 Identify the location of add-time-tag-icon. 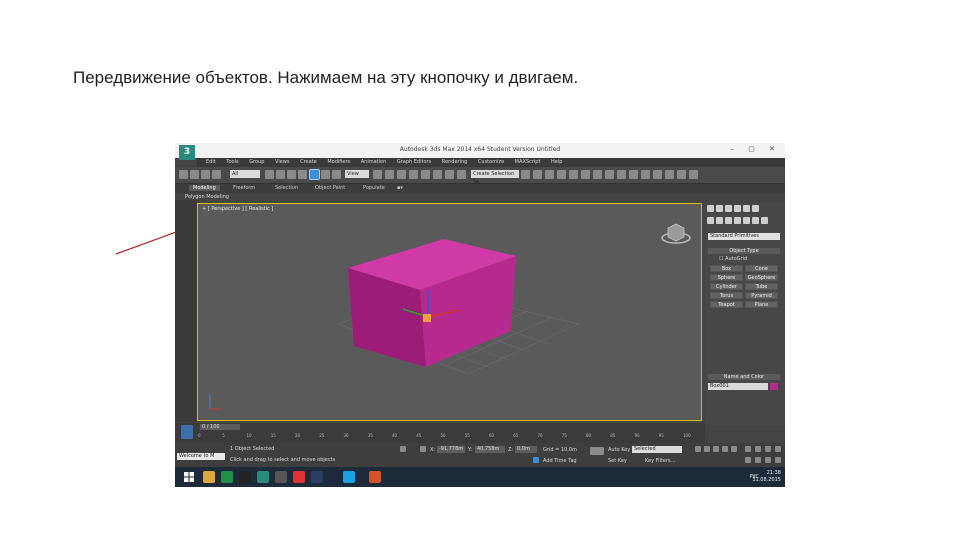
(536, 460).